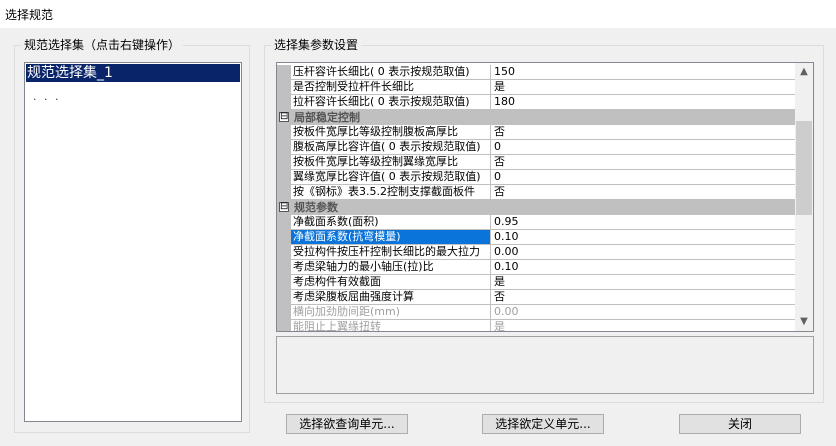 Image resolution: width=836 pixels, height=446 pixels. I want to click on property-name: 按板件宽厚比等级控制腹板高厚比, so click(391, 132).